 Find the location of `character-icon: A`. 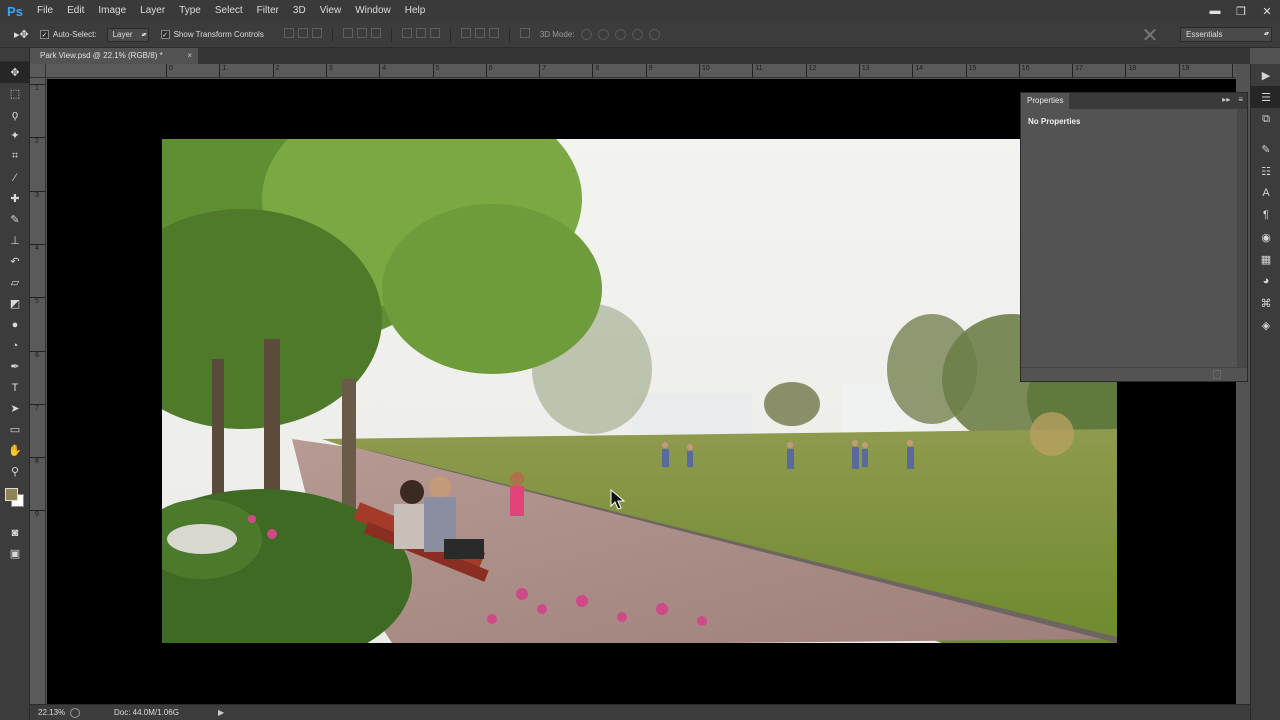

character-icon: A is located at coordinates (1265, 193).